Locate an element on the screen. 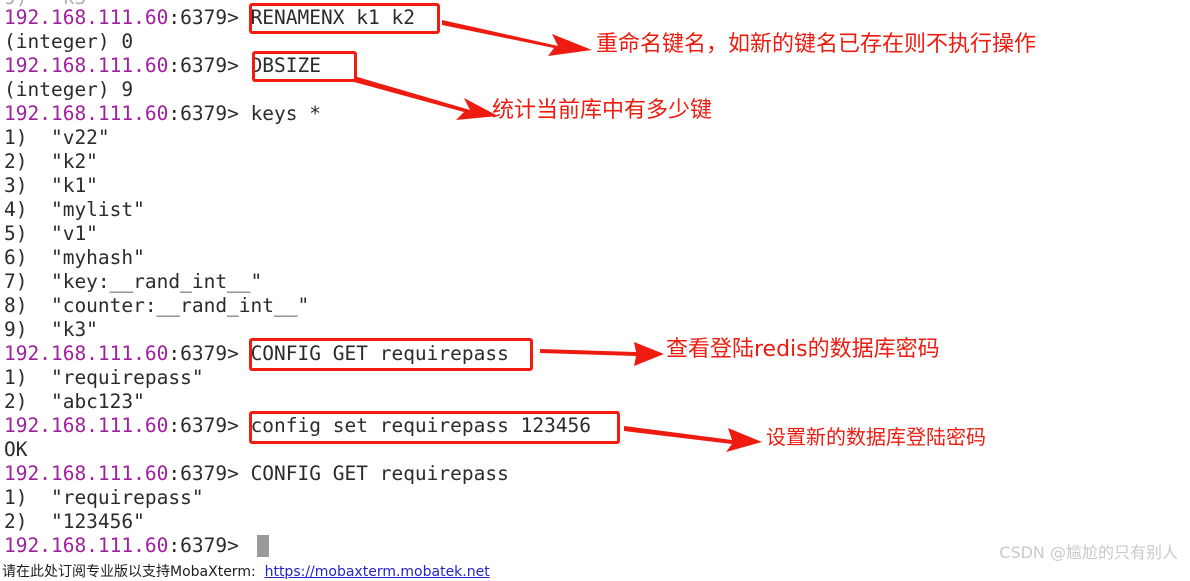  terminal-cursor is located at coordinates (263, 546).